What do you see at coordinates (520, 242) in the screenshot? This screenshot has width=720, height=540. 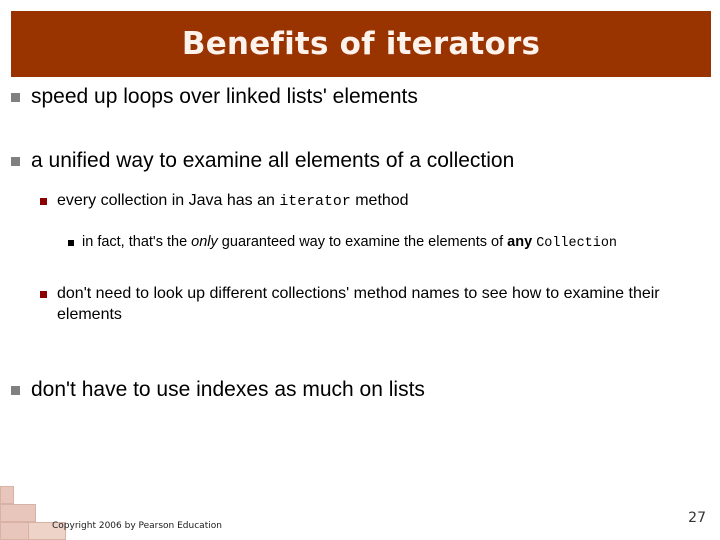 I see `text-run-bold-any: any` at bounding box center [520, 242].